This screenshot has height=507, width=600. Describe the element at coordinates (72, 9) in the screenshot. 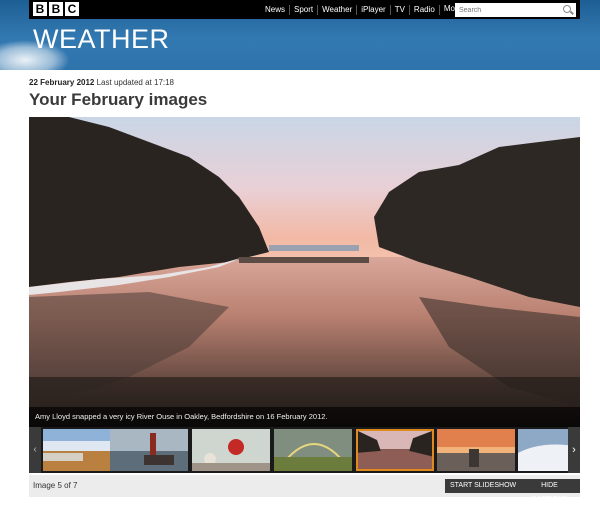

I see `bbc-logo-letter: C` at that location.